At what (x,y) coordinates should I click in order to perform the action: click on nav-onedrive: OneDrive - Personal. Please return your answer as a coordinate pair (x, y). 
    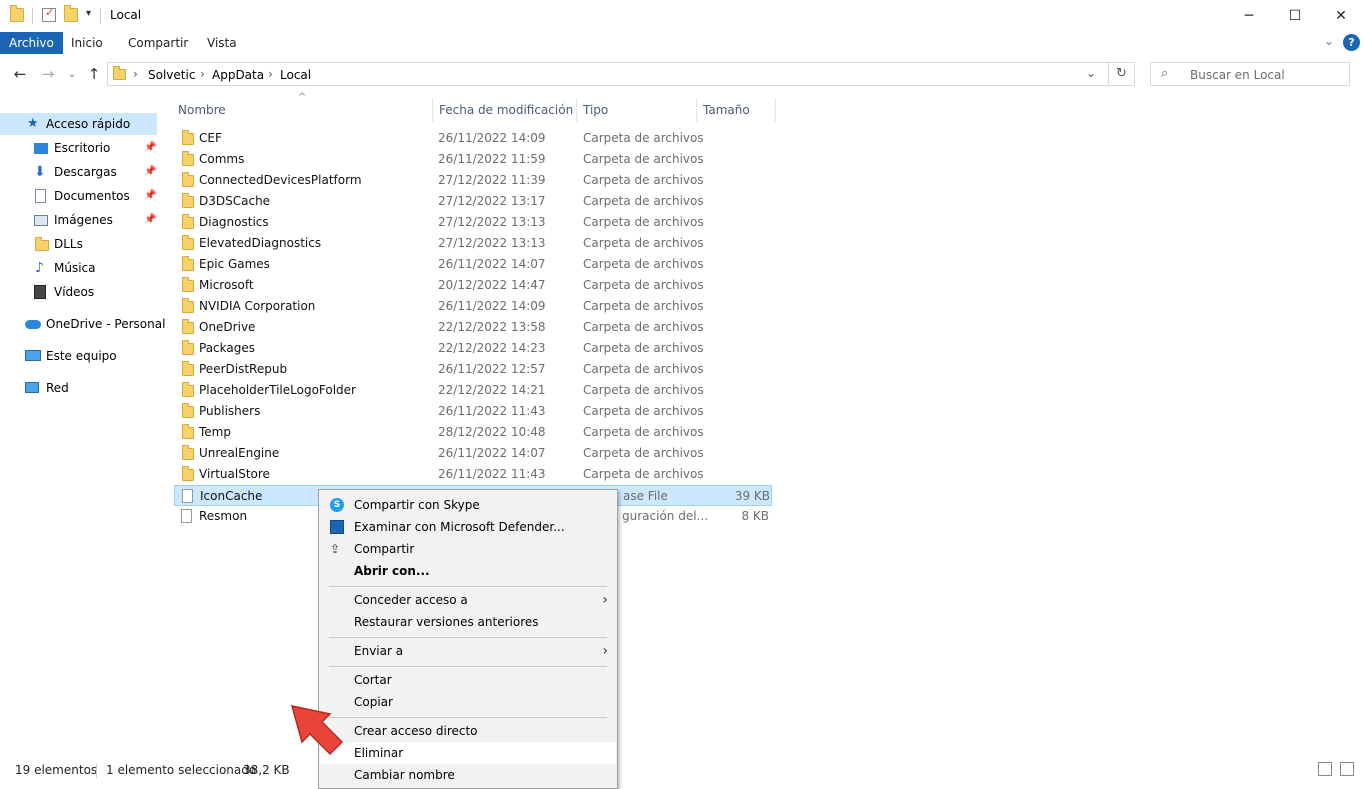
    Looking at the image, I should click on (82, 324).